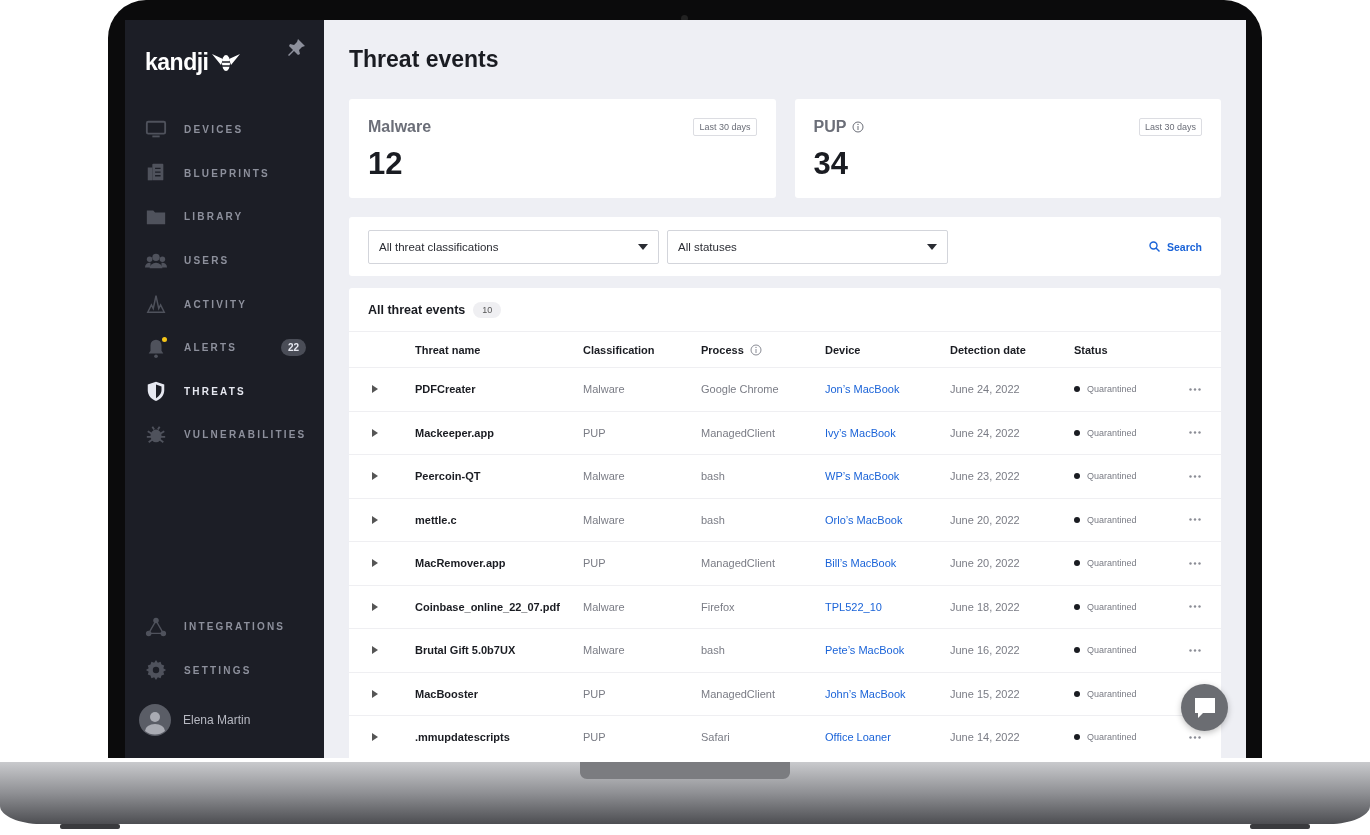 The height and width of the screenshot is (835, 1370). I want to click on search-icon, so click(1154, 246).